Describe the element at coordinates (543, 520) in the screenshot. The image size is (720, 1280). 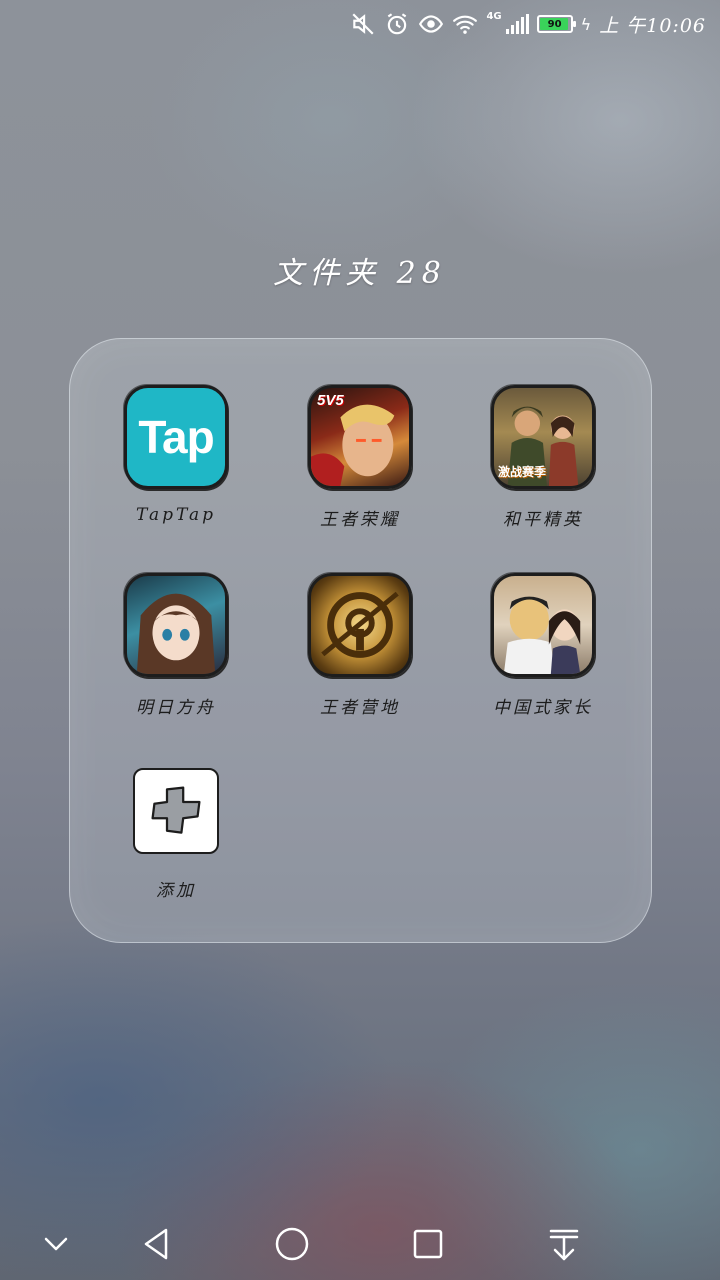
I see `app-label: 和平精英` at that location.